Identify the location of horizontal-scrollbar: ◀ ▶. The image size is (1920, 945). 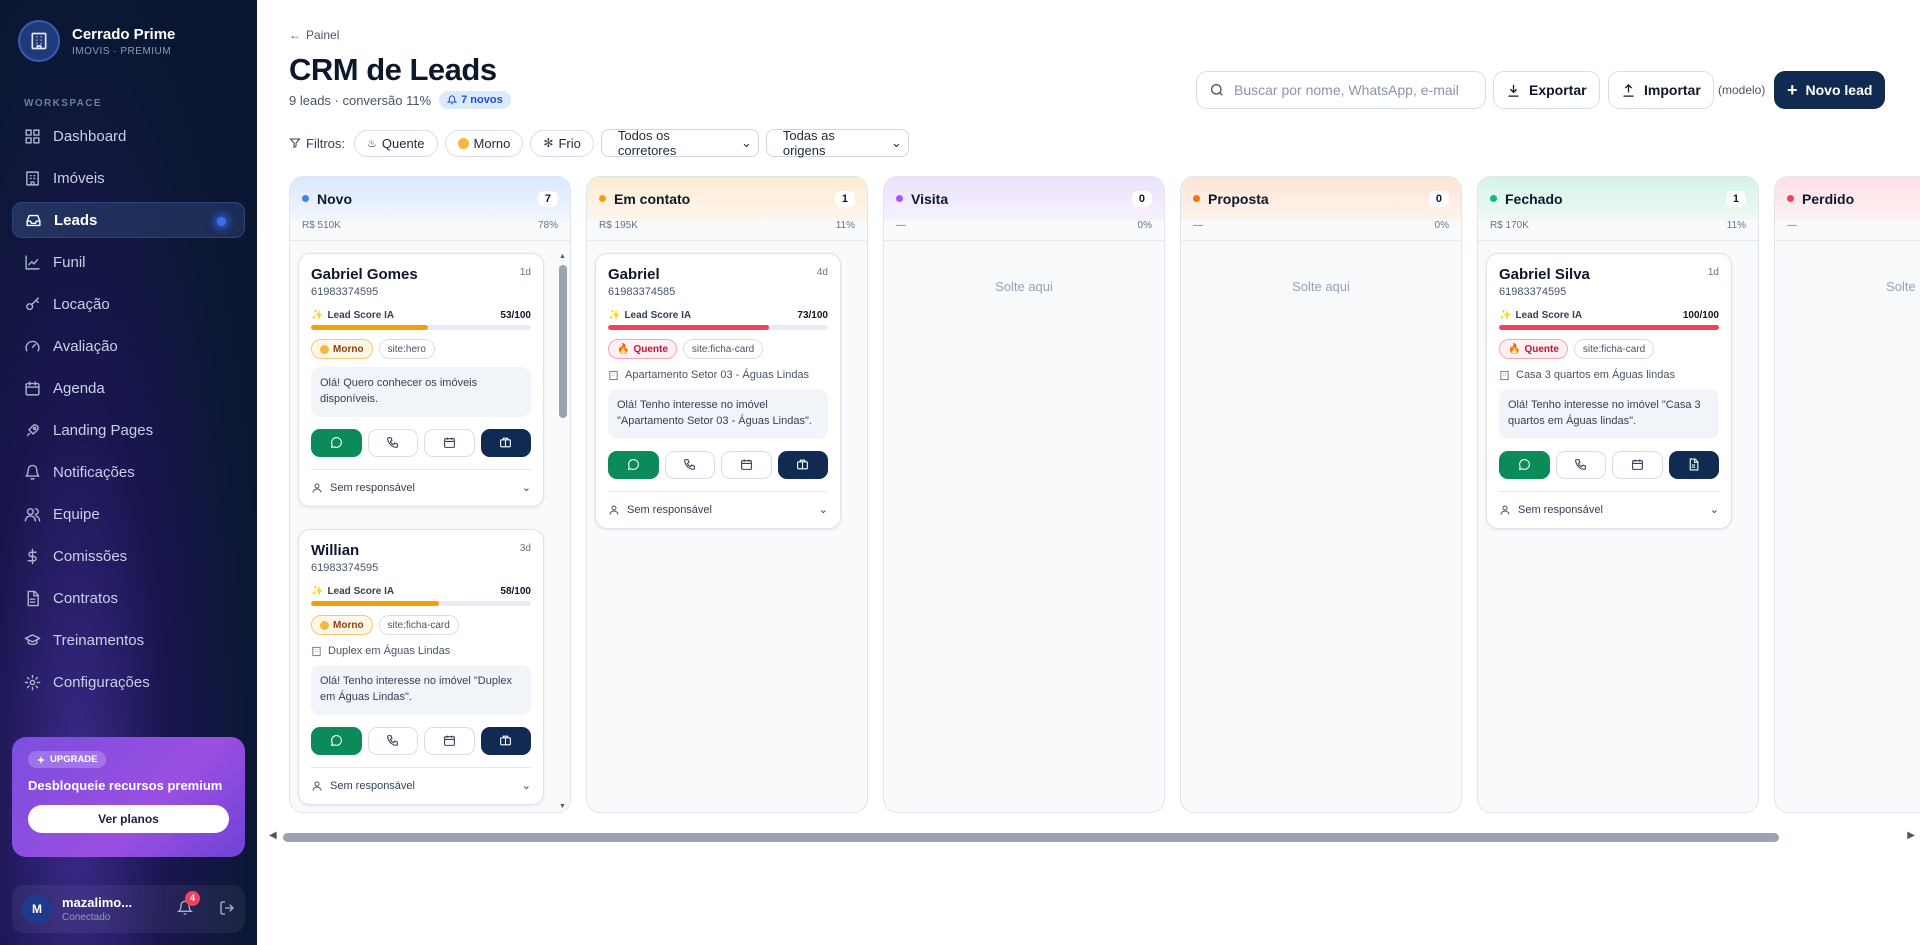
(1092, 837).